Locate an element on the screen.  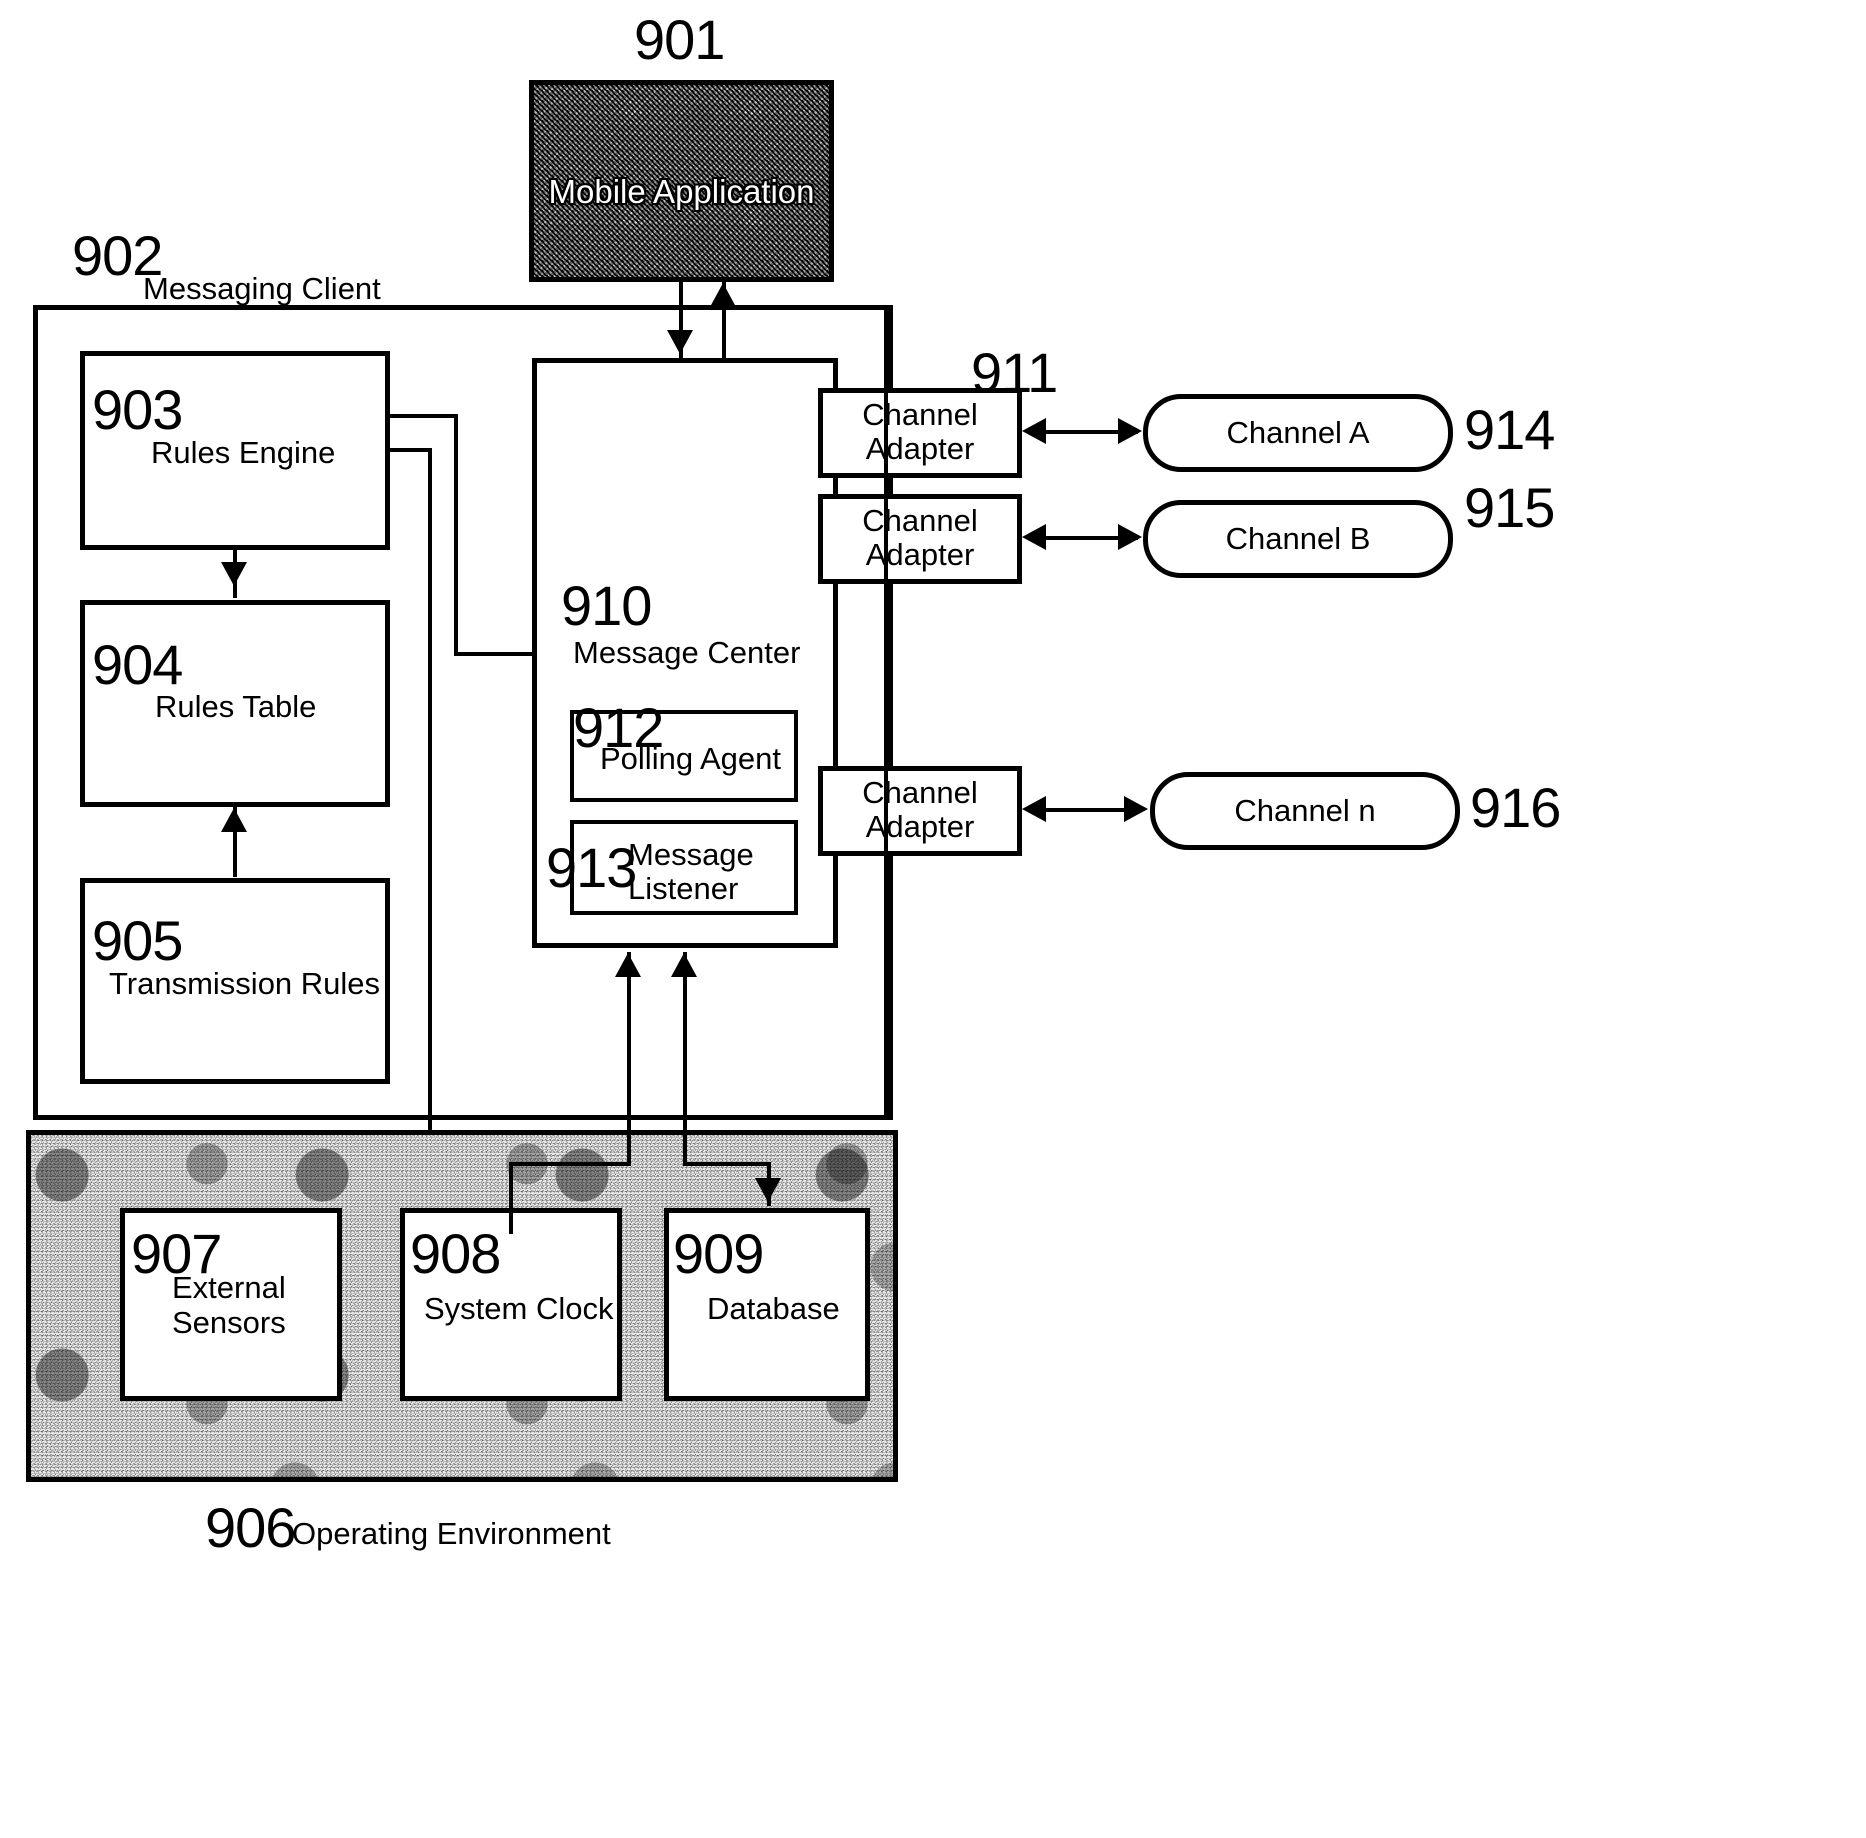
arrow-message-center-to-database-head is located at coordinates (768, 1190).